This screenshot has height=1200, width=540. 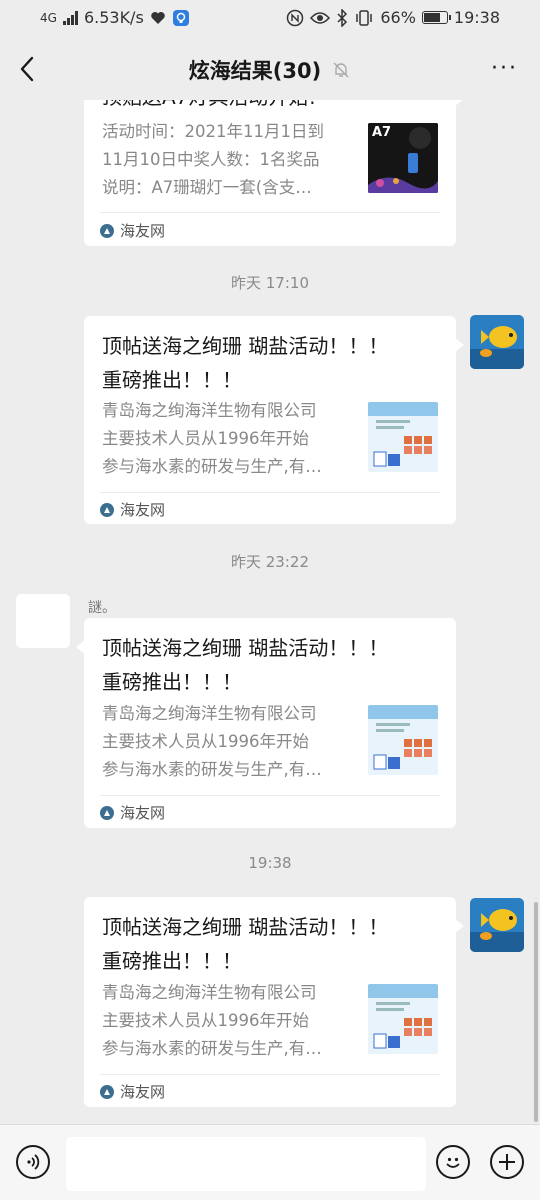 I want to click on add-button, so click(x=507, y=1162).